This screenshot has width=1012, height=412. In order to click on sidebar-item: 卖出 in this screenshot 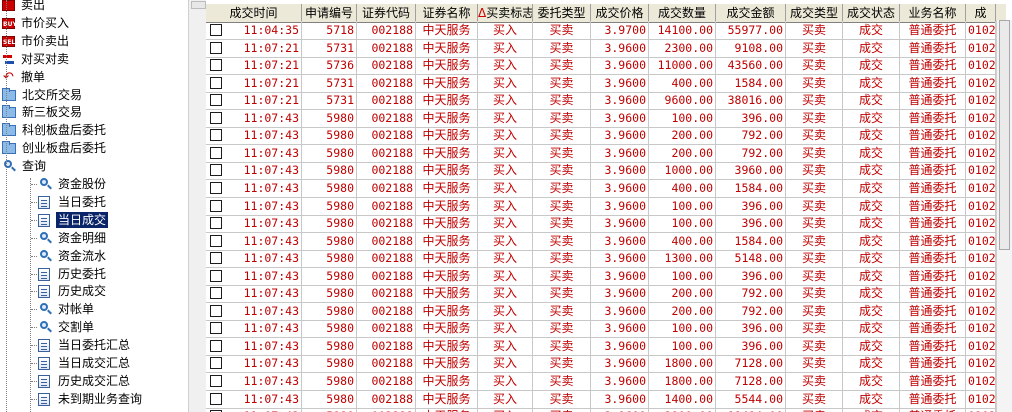, I will do `click(23, 7)`.